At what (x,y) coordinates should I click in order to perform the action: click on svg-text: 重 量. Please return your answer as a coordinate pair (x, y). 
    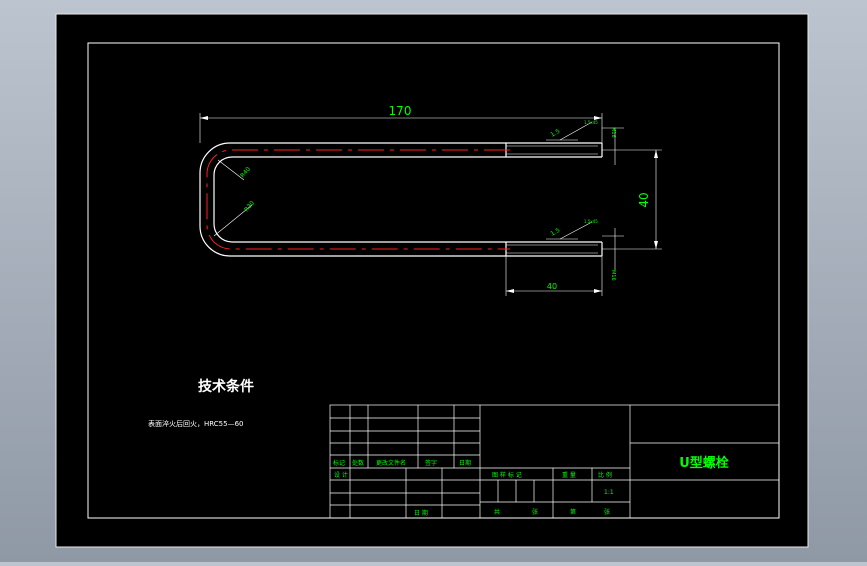
    Looking at the image, I should click on (569, 475).